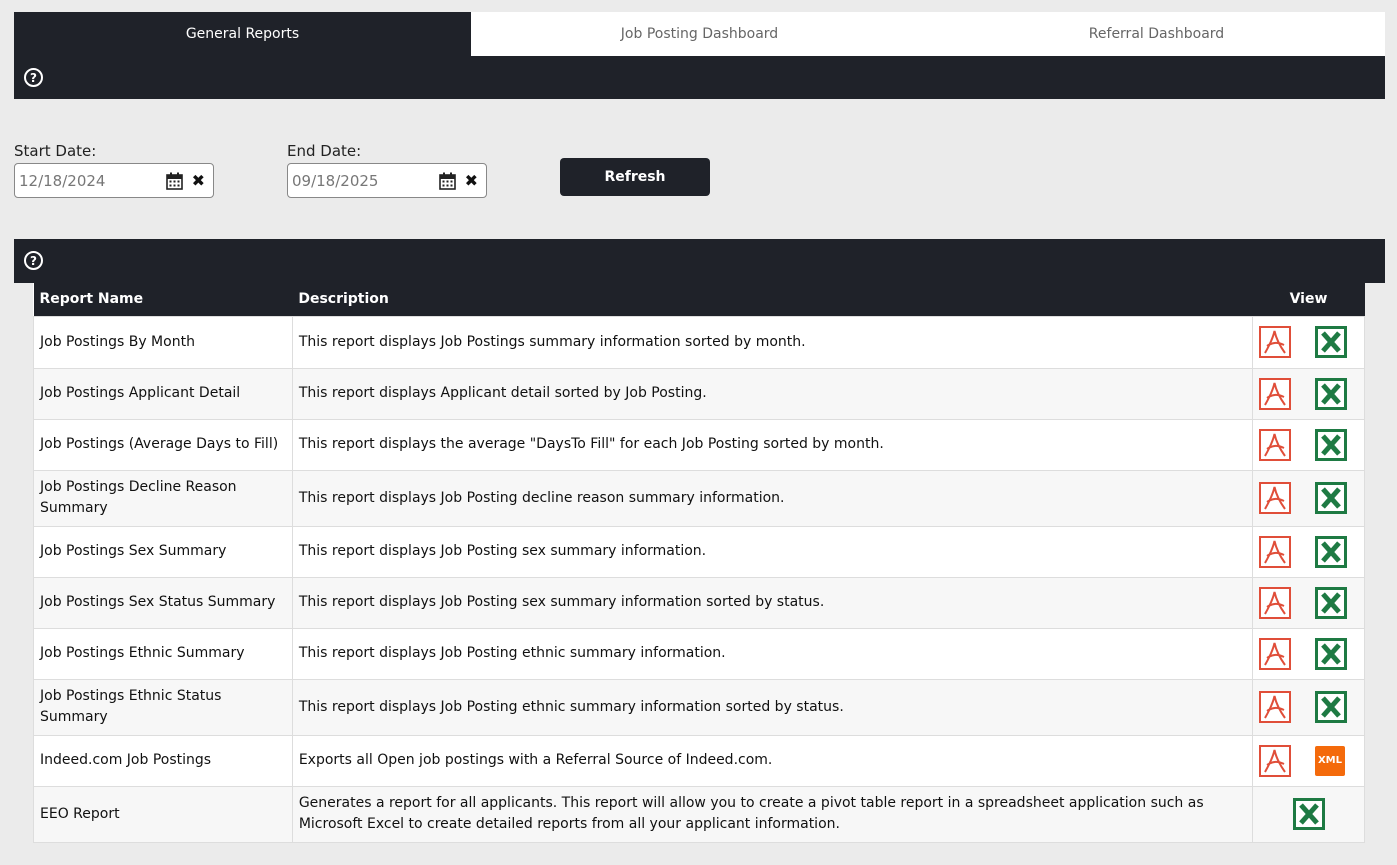 The height and width of the screenshot is (865, 1397). What do you see at coordinates (163, 551) in the screenshot?
I see `report-name-cell: Job Postings Sex Summary` at bounding box center [163, 551].